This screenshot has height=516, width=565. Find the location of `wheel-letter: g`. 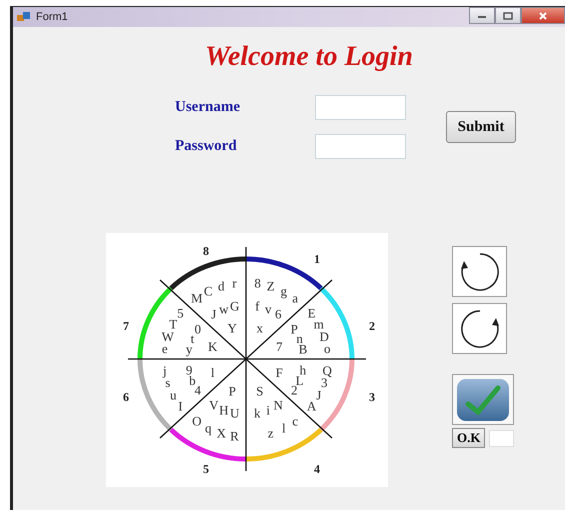

wheel-letter: g is located at coordinates (284, 291).